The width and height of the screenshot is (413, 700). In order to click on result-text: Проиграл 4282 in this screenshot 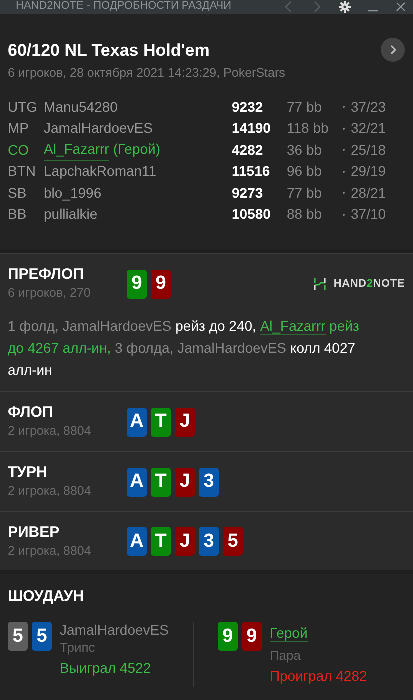, I will do `click(319, 676)`.